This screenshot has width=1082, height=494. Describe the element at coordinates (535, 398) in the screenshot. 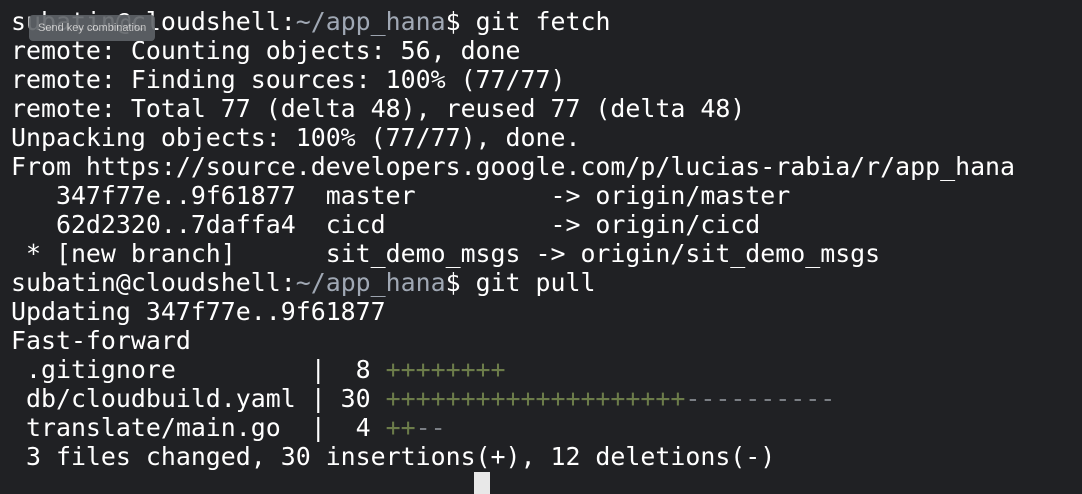

I see `diffstat-insertions: ++++++++++++++++++++` at that location.